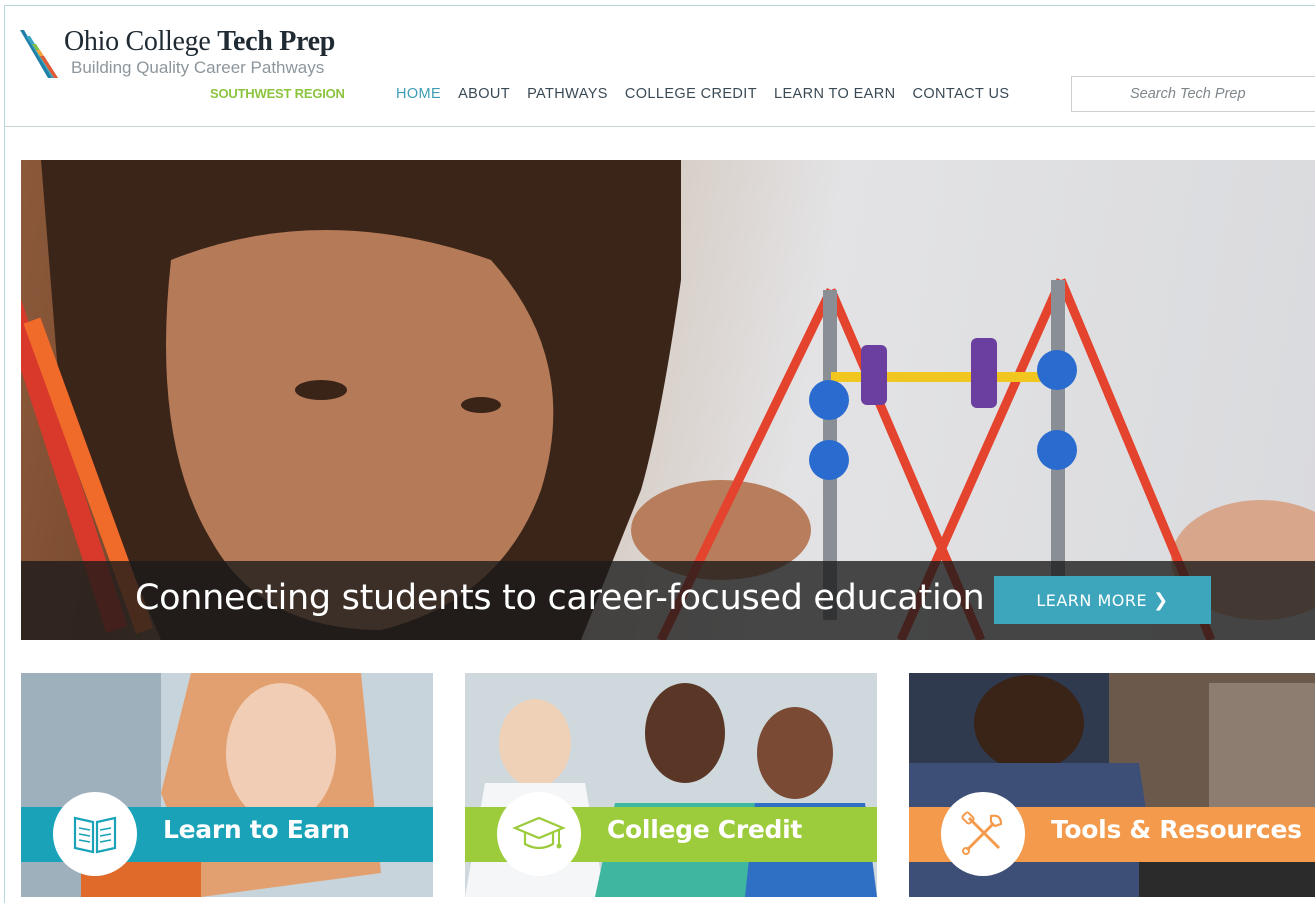  What do you see at coordinates (227, 785) in the screenshot?
I see `card-learn-to-earn: Learn to Earn` at bounding box center [227, 785].